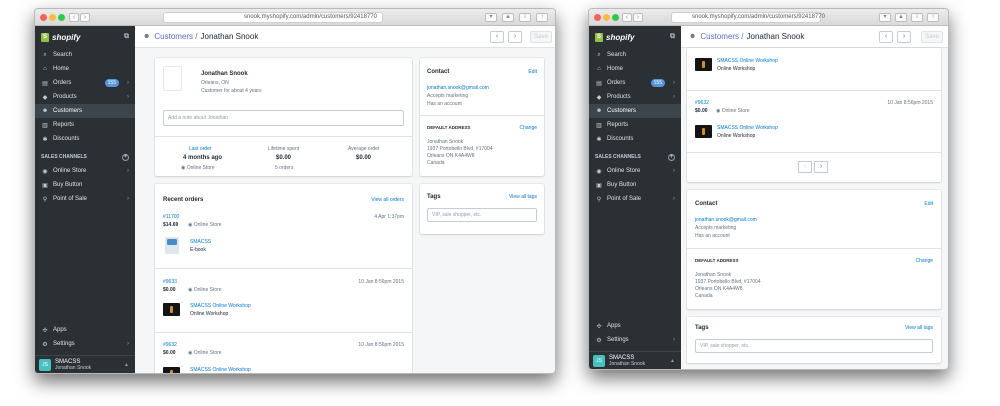 The height and width of the screenshot is (406, 1000). I want to click on account-status: Has an account, so click(712, 236).